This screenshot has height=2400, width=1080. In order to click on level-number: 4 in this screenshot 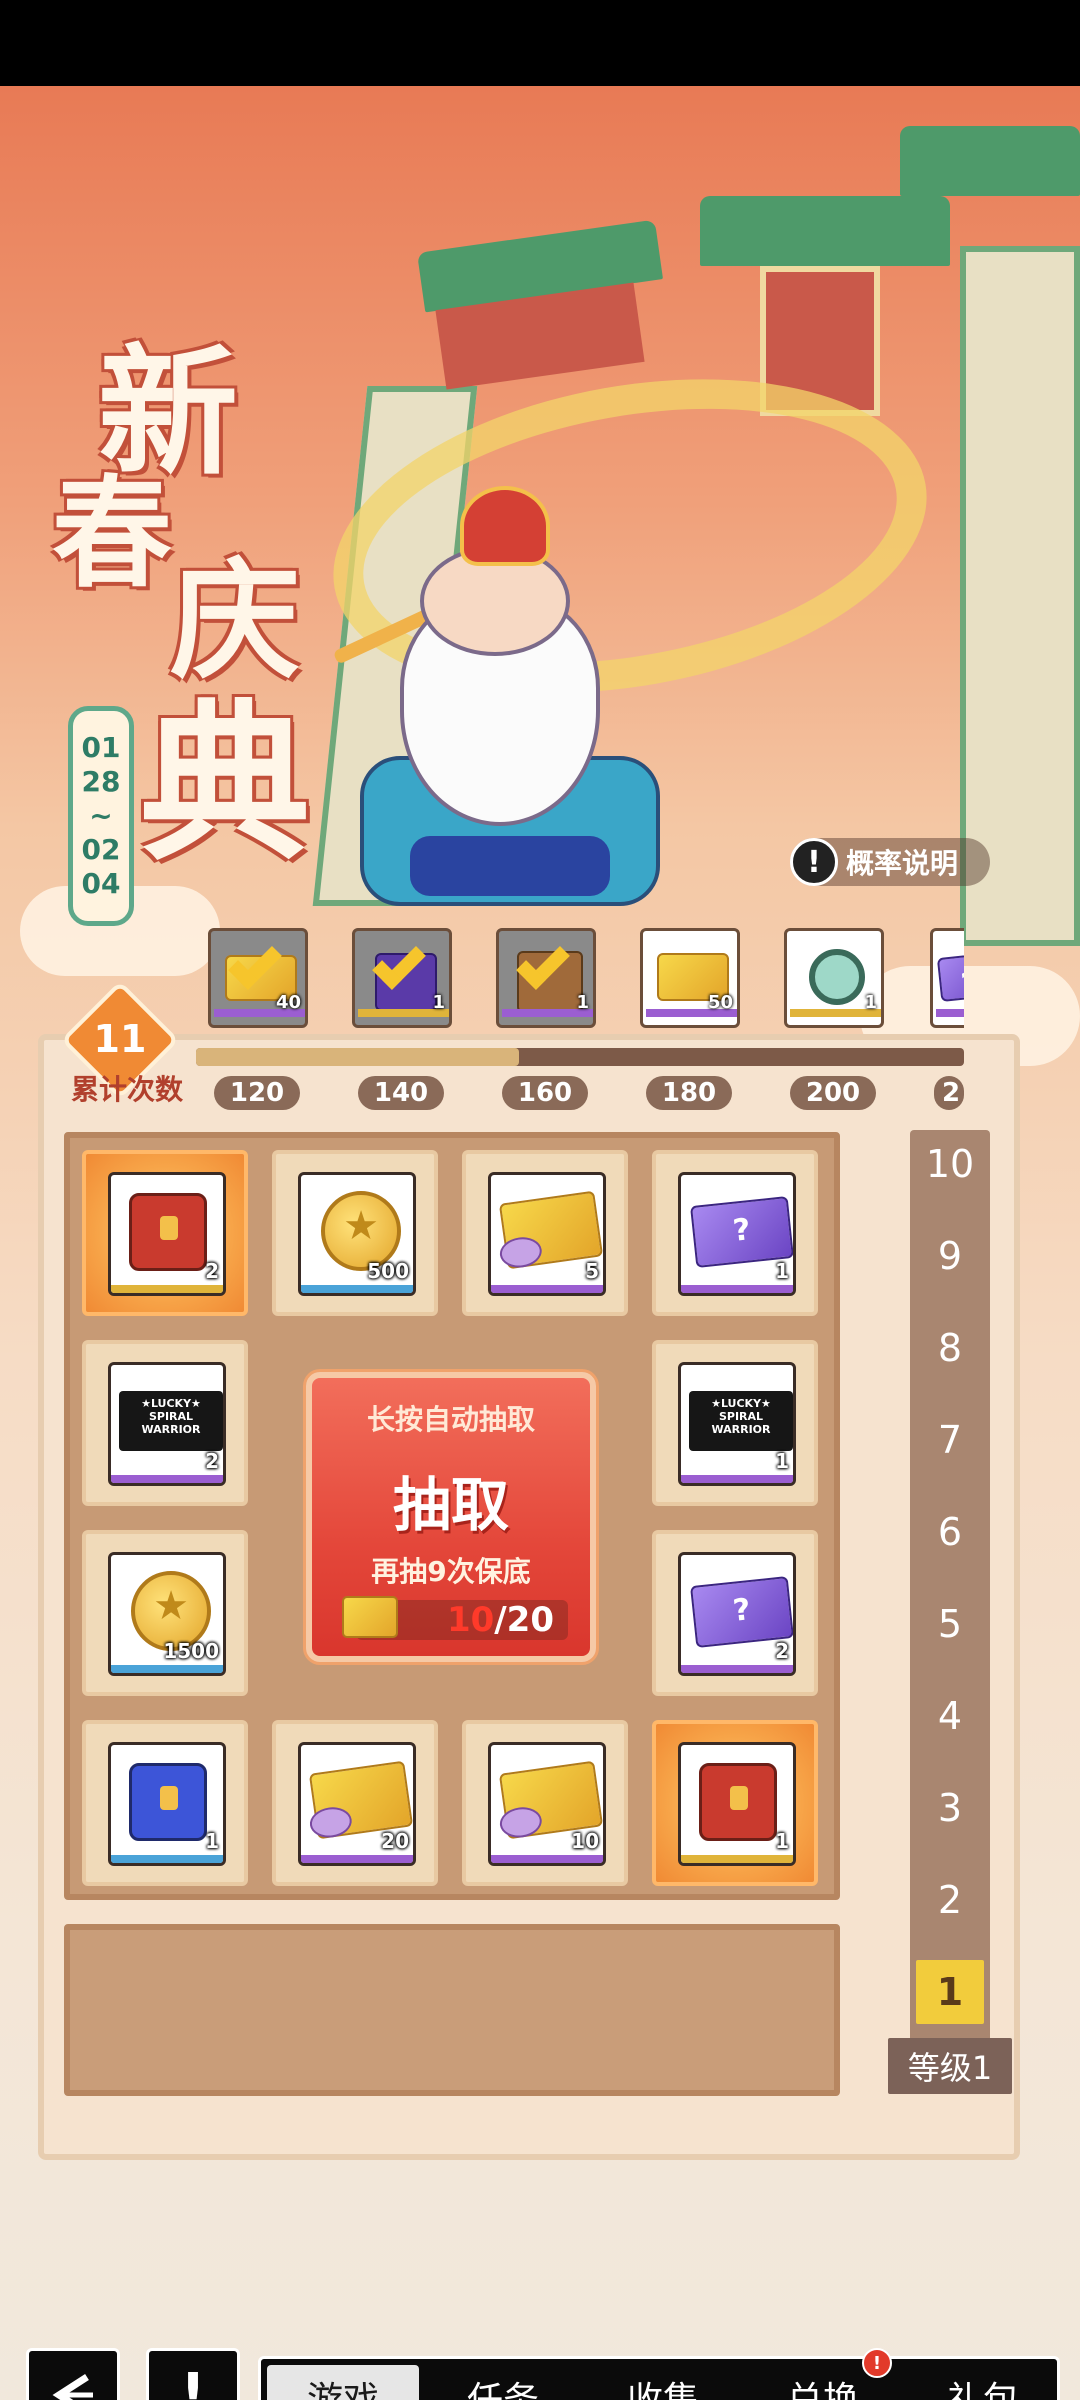, I will do `click(950, 1716)`.